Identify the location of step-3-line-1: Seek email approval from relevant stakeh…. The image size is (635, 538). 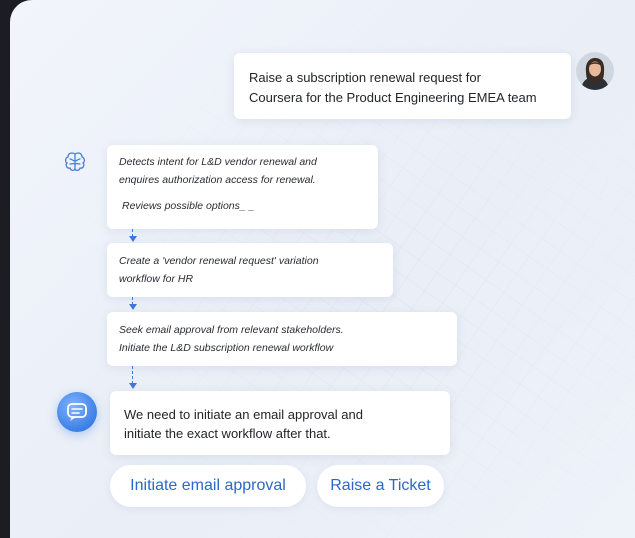
(231, 330).